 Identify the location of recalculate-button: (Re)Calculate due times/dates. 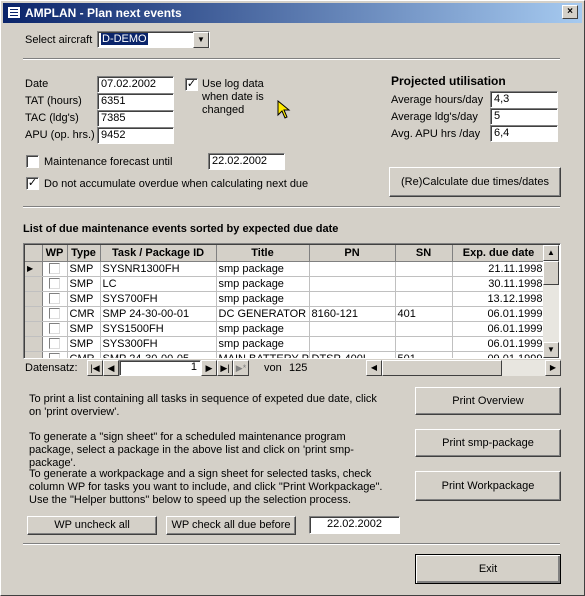
(475, 182).